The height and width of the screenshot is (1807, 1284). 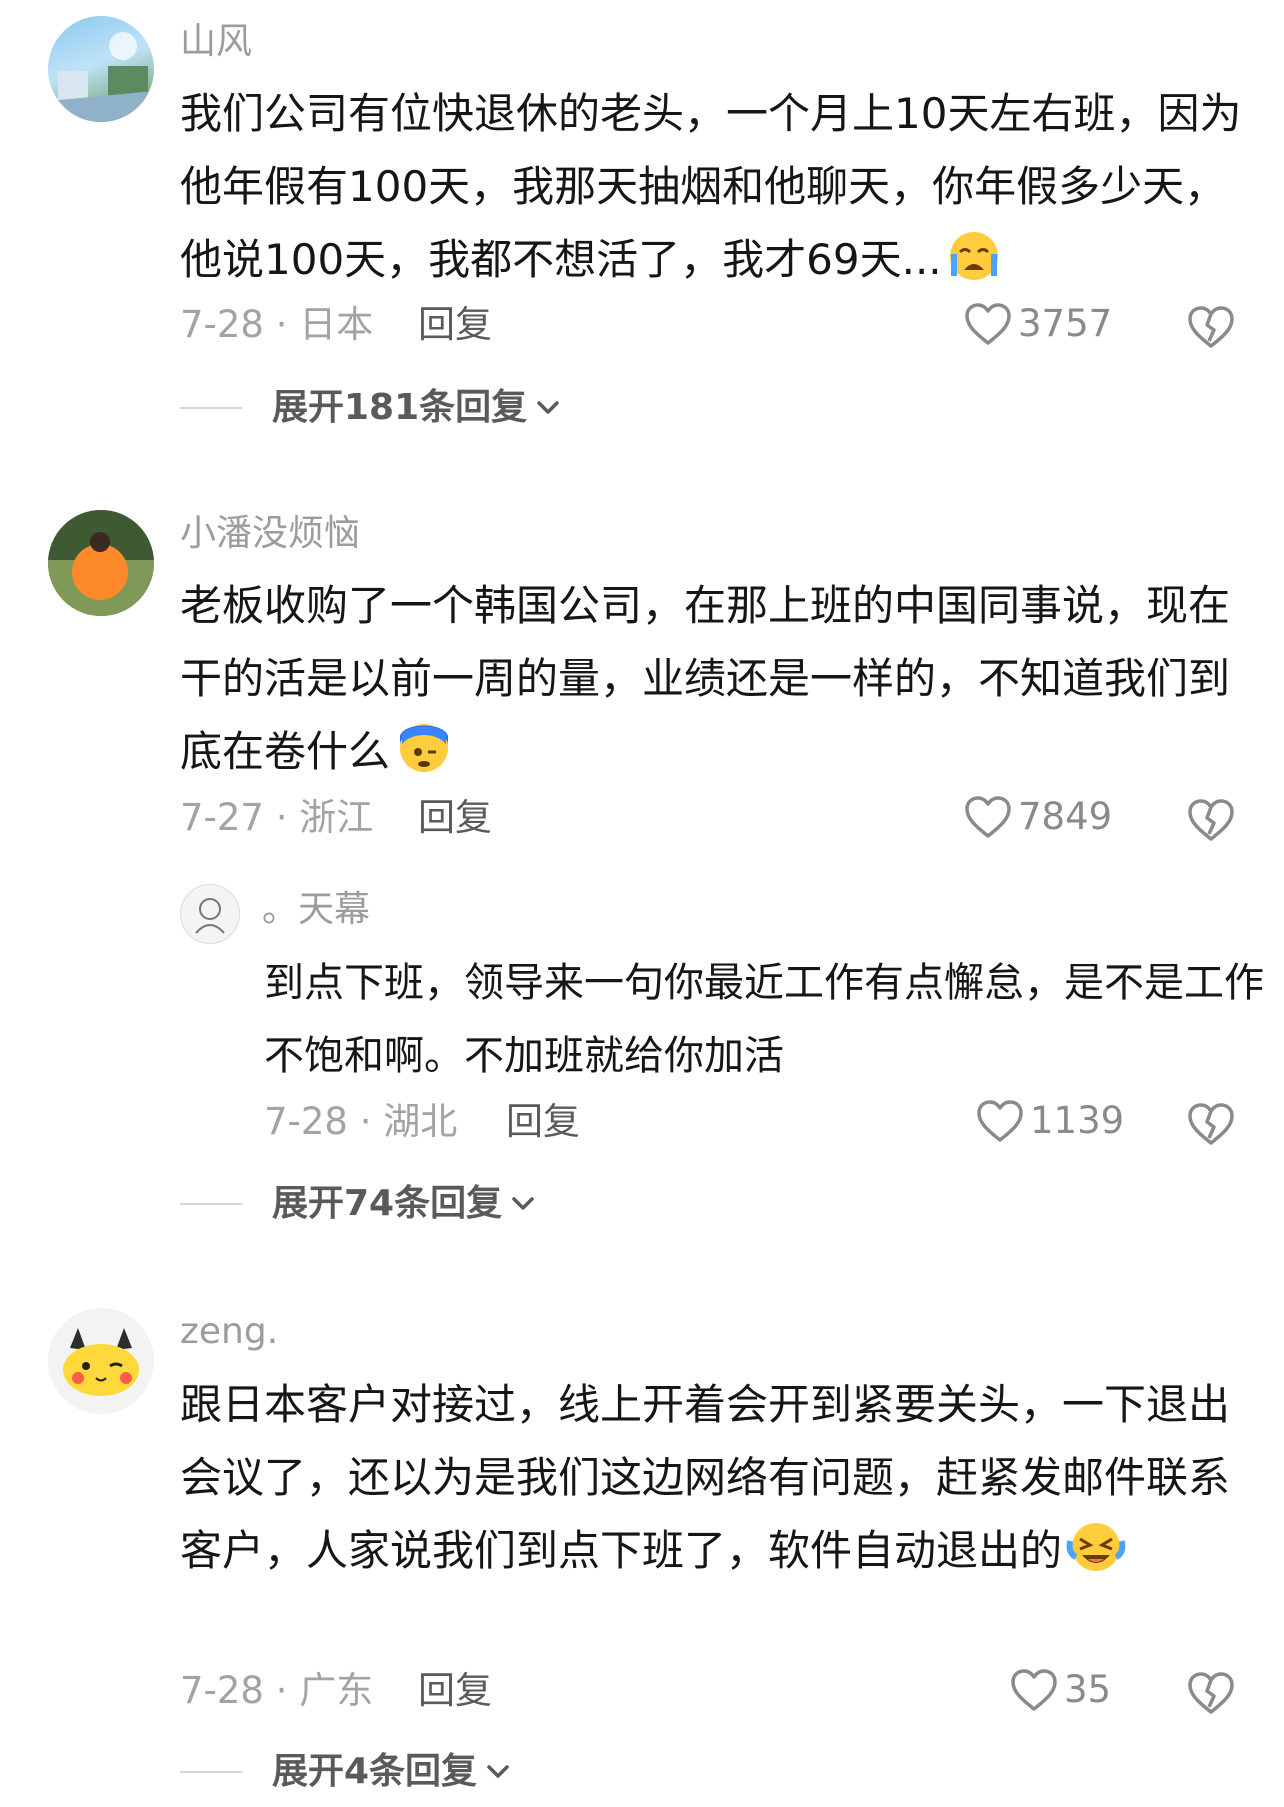 What do you see at coordinates (1088, 1689) in the screenshot?
I see `like-count: 35` at bounding box center [1088, 1689].